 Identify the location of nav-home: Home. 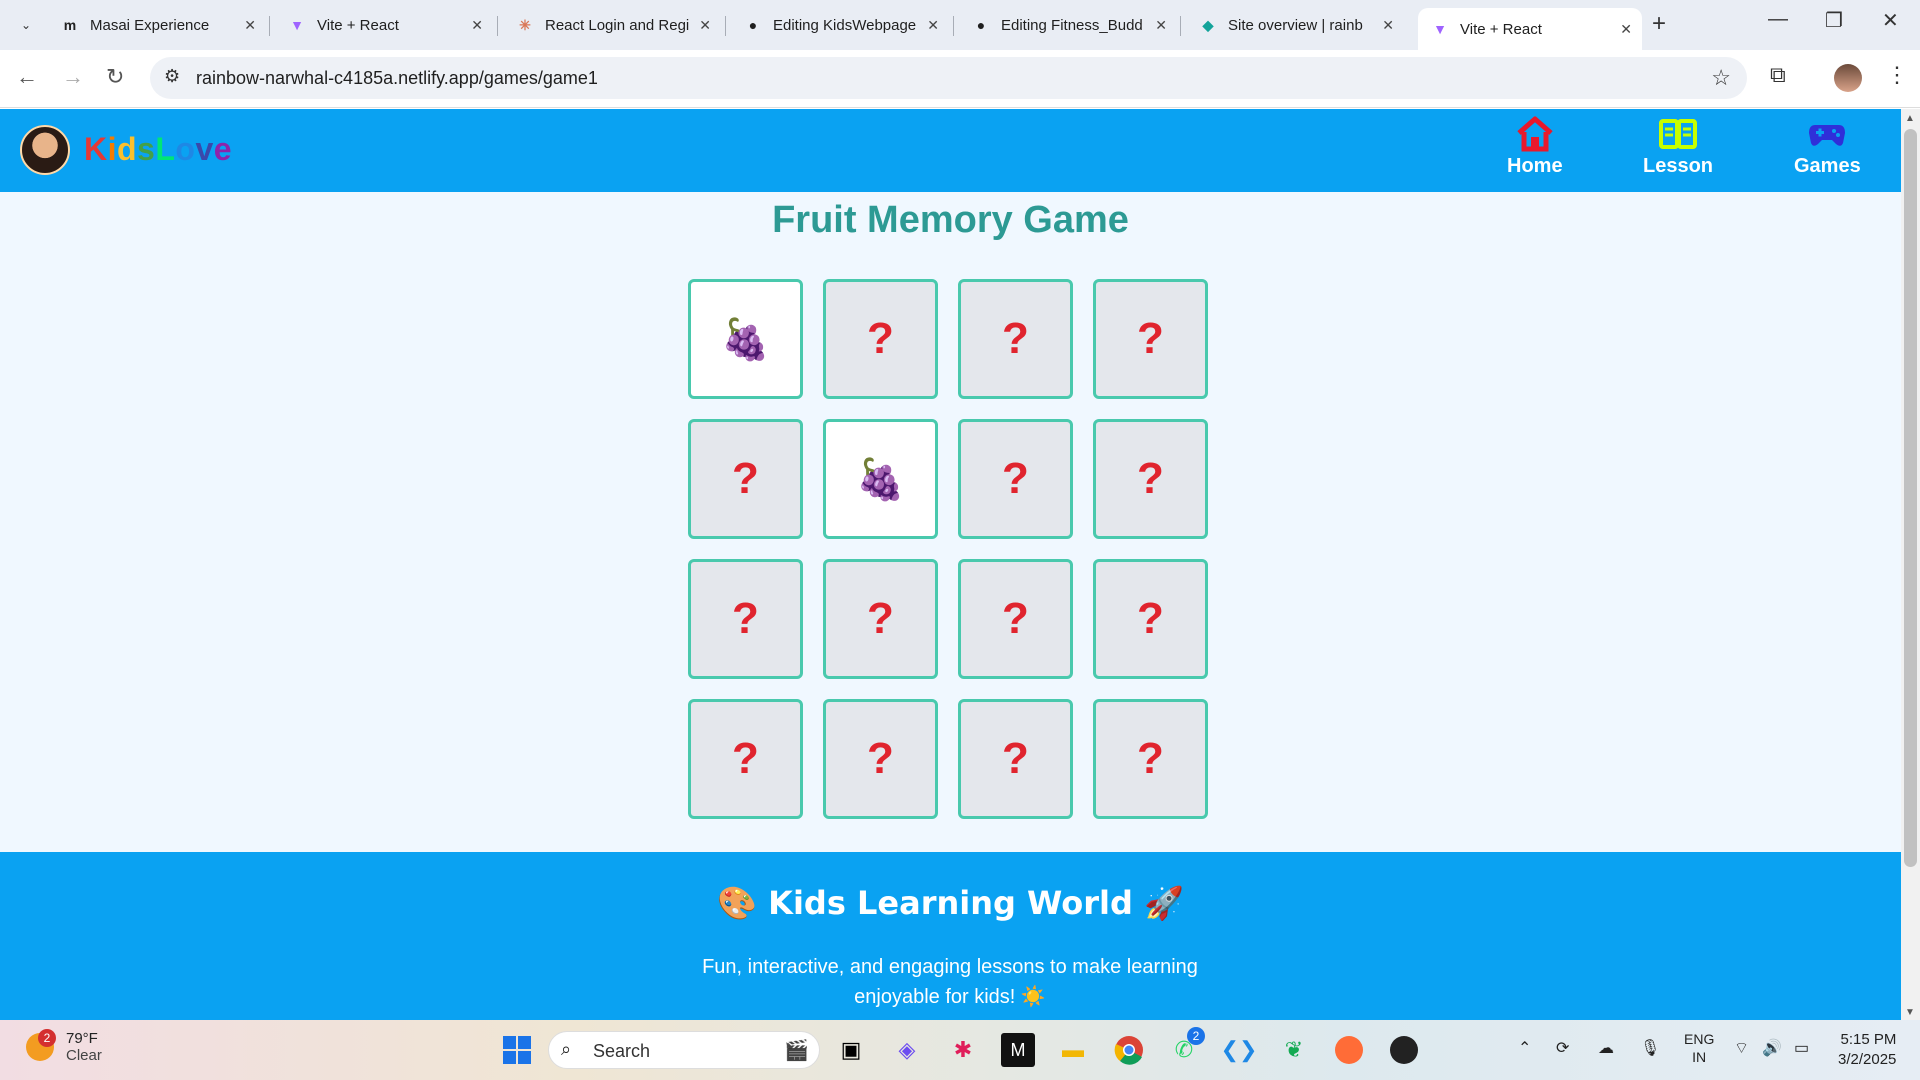
(1535, 146).